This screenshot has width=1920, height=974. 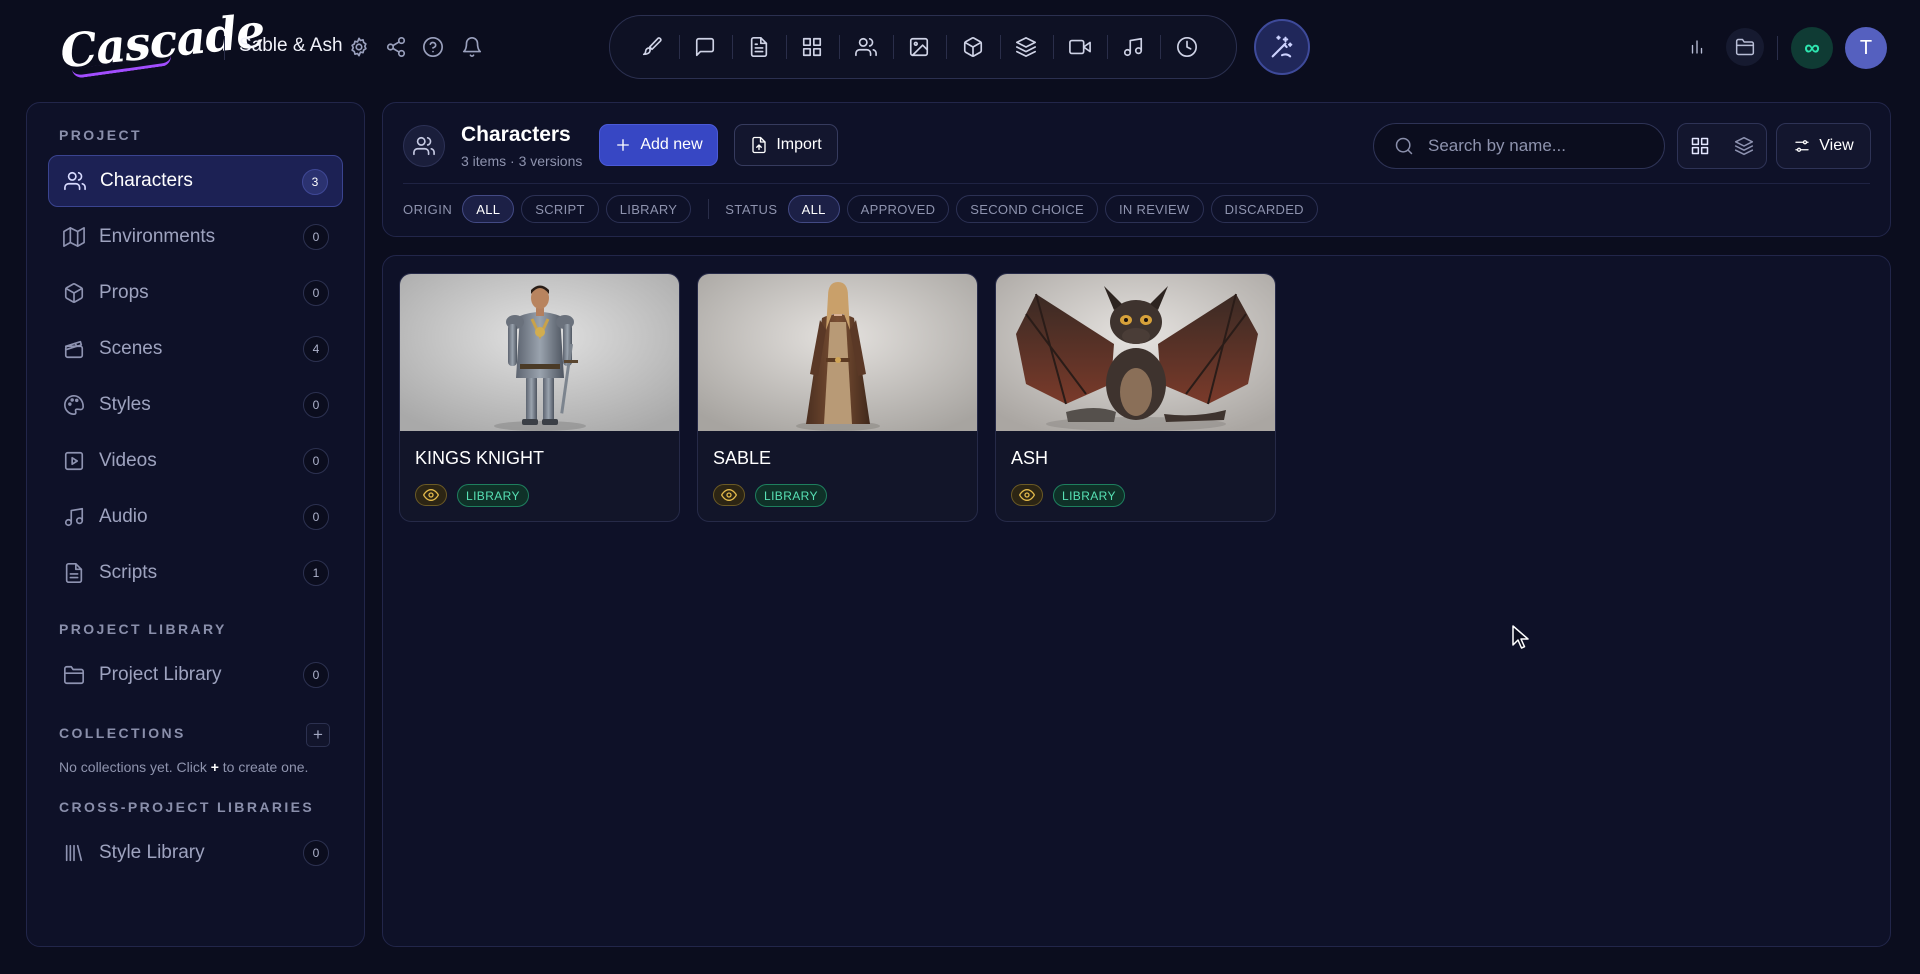 What do you see at coordinates (318, 735) in the screenshot?
I see `add-collection-button: +` at bounding box center [318, 735].